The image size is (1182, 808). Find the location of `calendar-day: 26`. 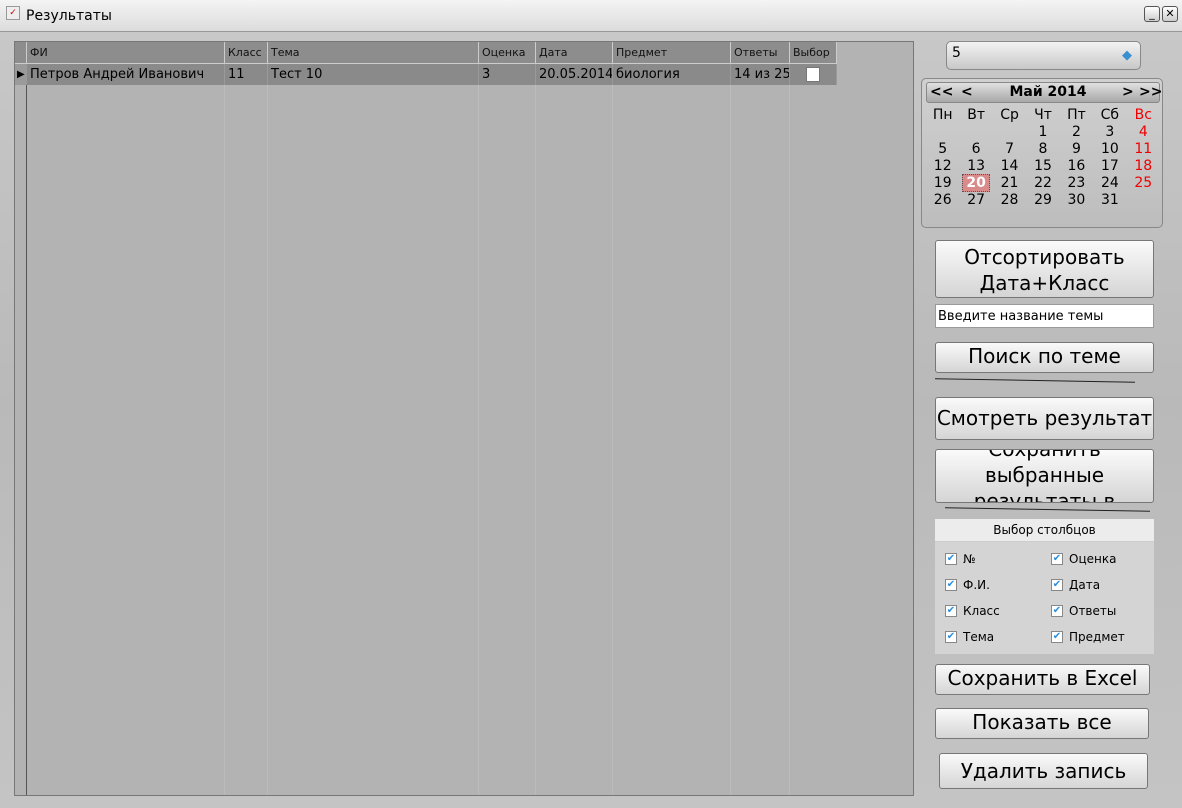

calendar-day: 26 is located at coordinates (942, 200).